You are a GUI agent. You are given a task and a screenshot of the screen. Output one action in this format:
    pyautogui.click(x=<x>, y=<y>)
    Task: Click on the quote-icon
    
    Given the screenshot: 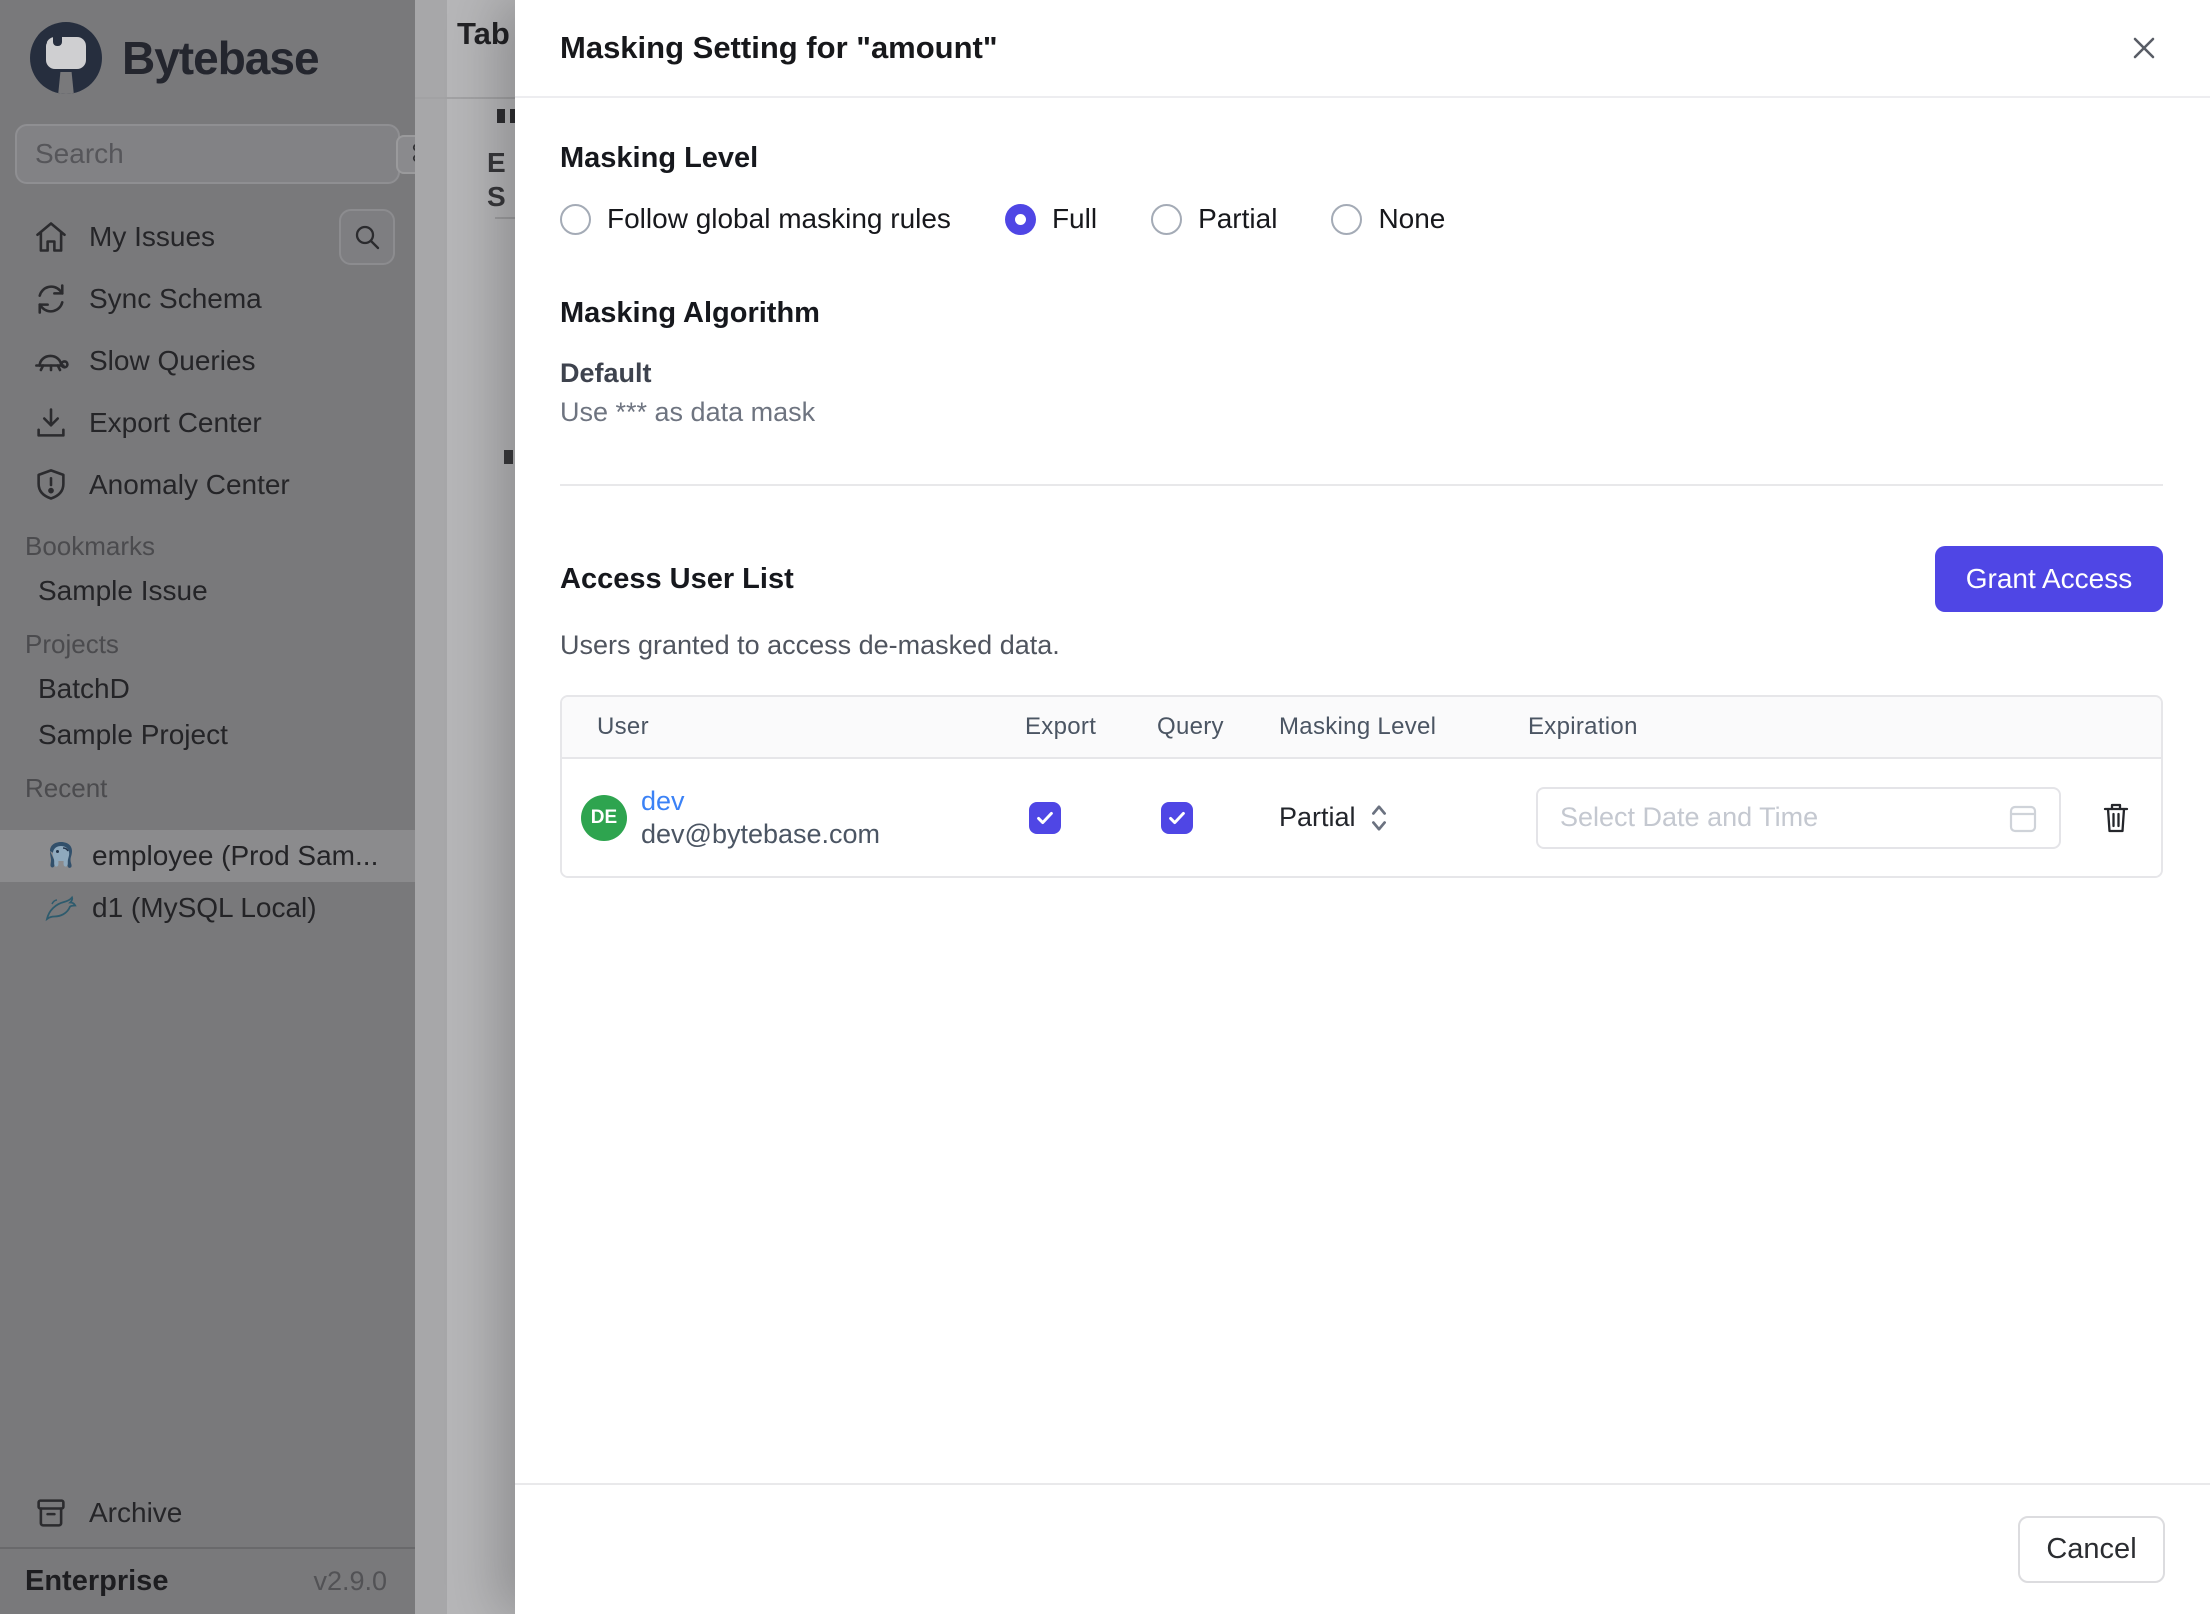 What is the action you would take?
    pyautogui.click(x=506, y=116)
    